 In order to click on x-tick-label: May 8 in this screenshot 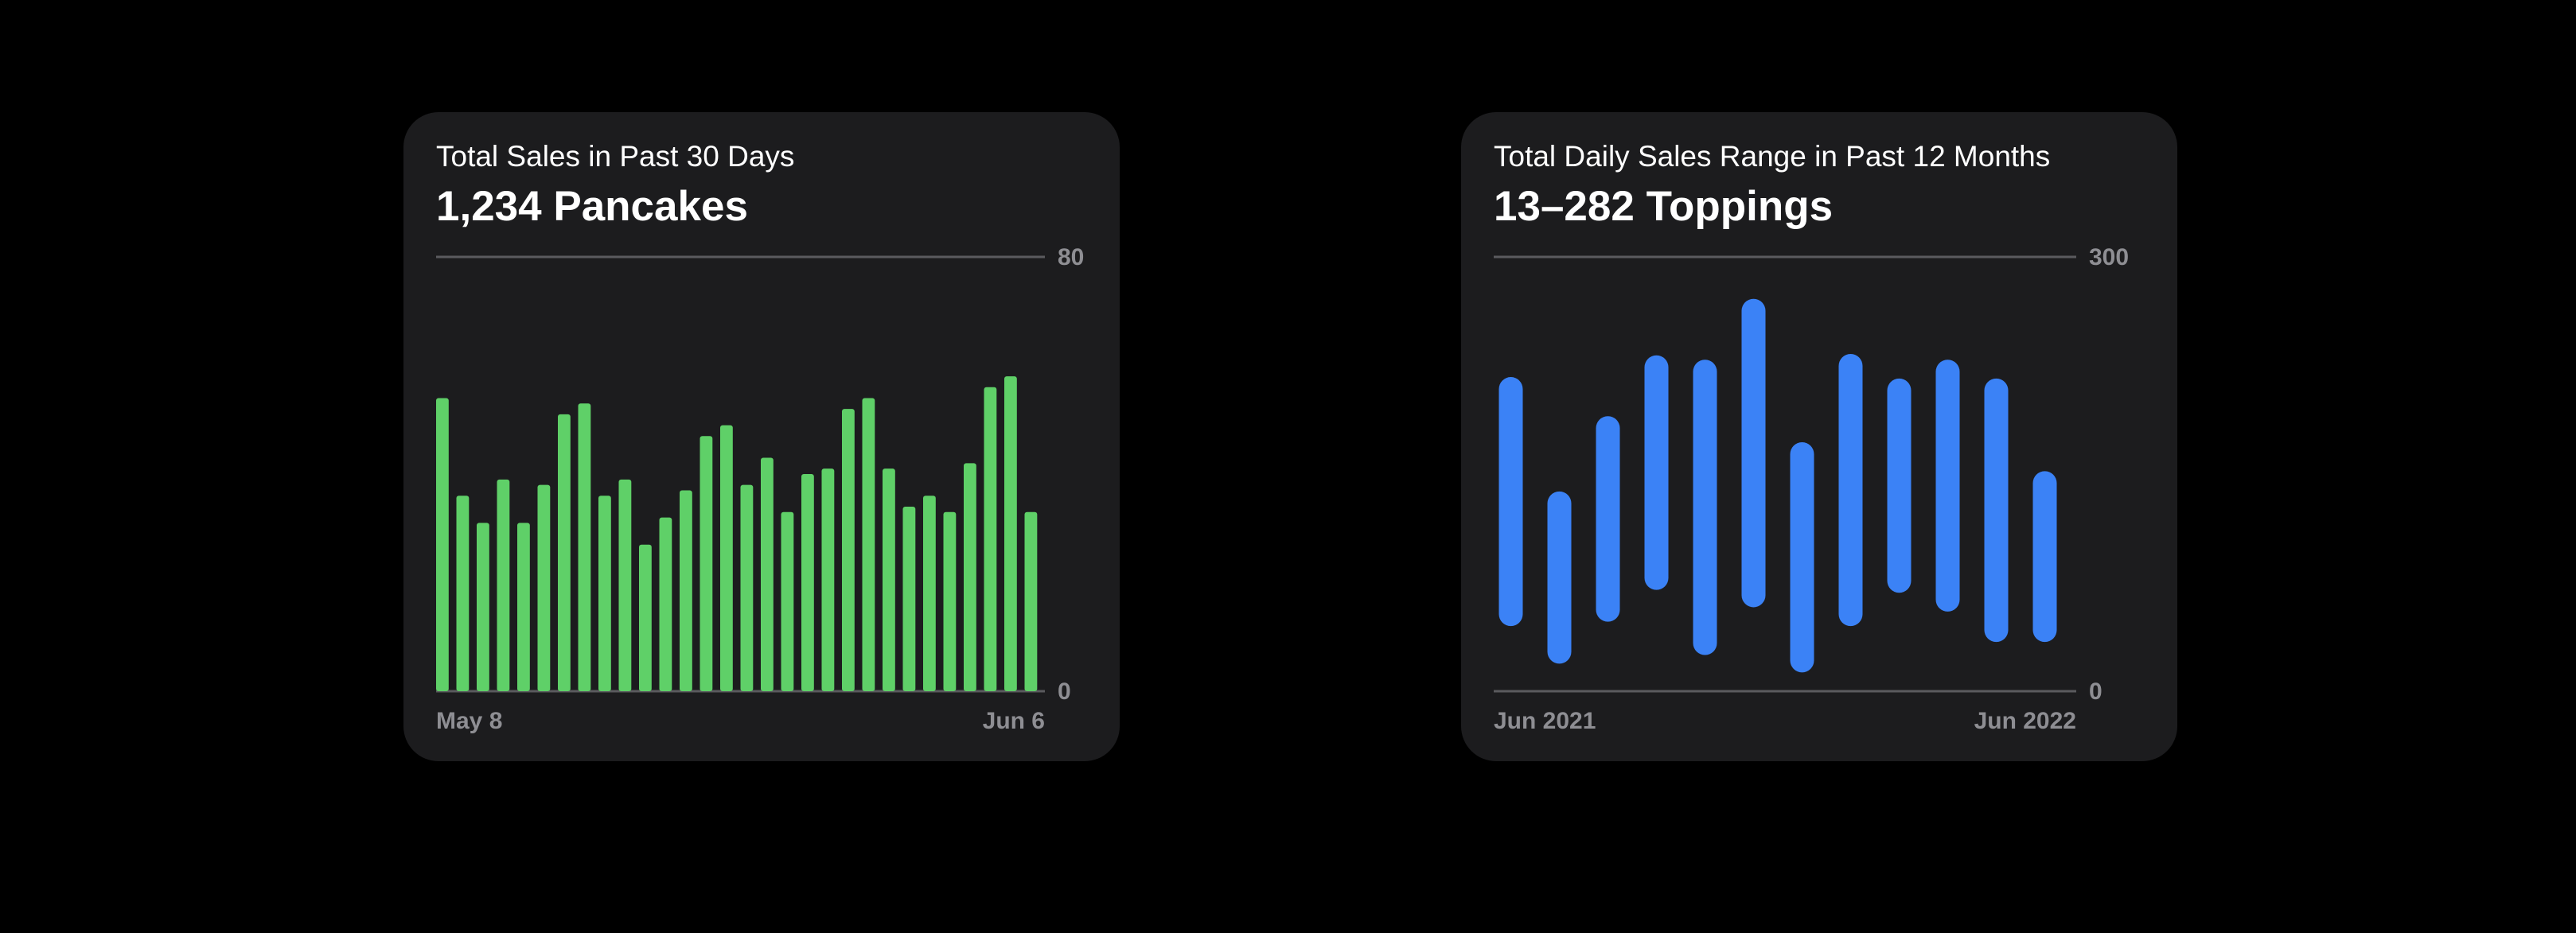, I will do `click(469, 721)`.